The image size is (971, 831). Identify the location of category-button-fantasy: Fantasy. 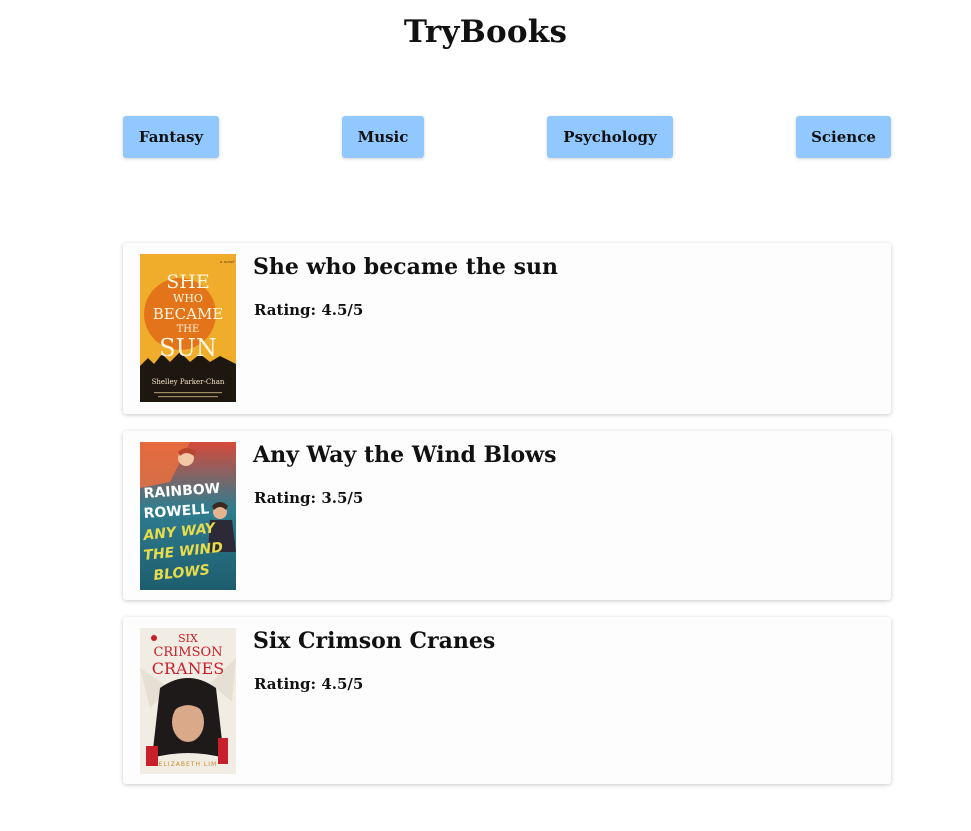
(171, 137).